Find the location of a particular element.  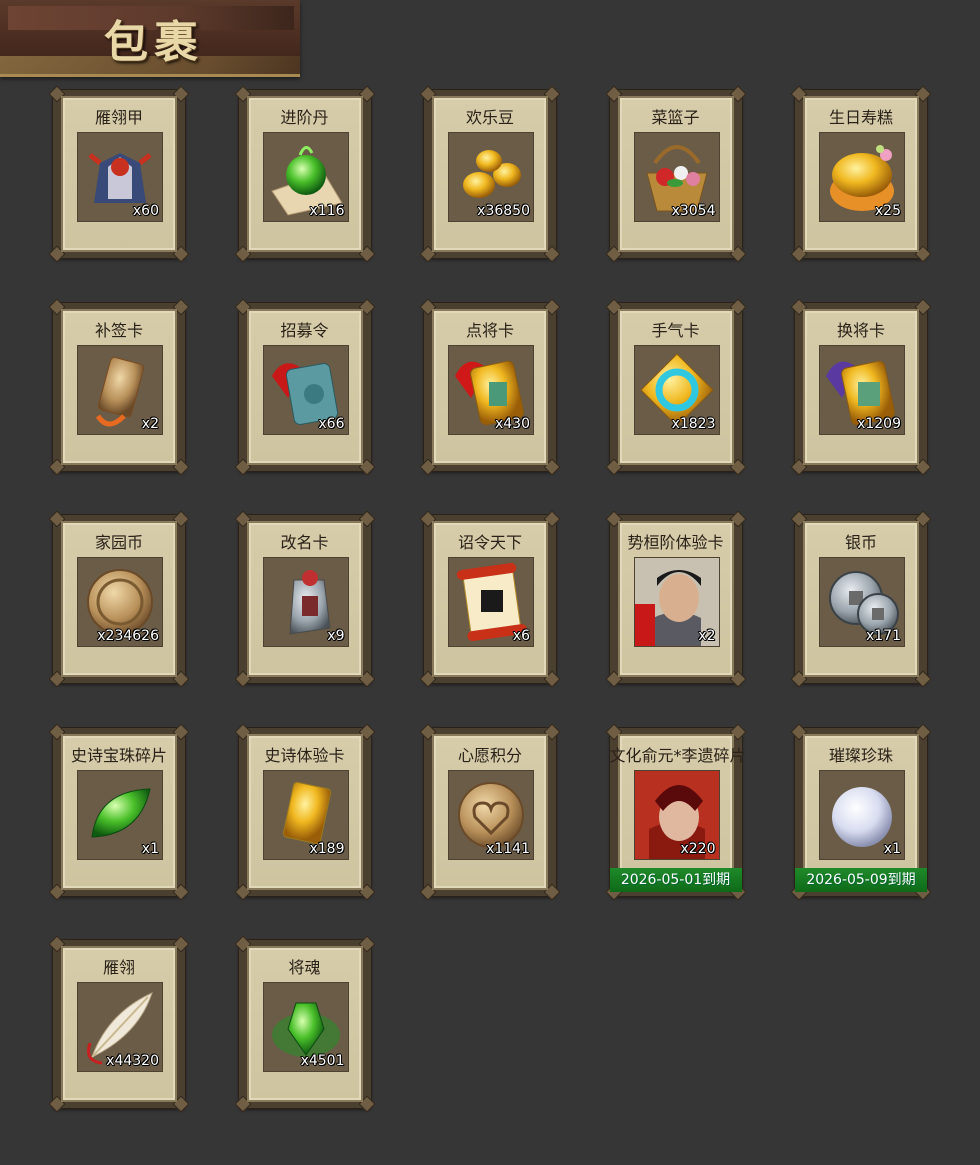

item-card: 诏令天下 x6 is located at coordinates (490, 599).